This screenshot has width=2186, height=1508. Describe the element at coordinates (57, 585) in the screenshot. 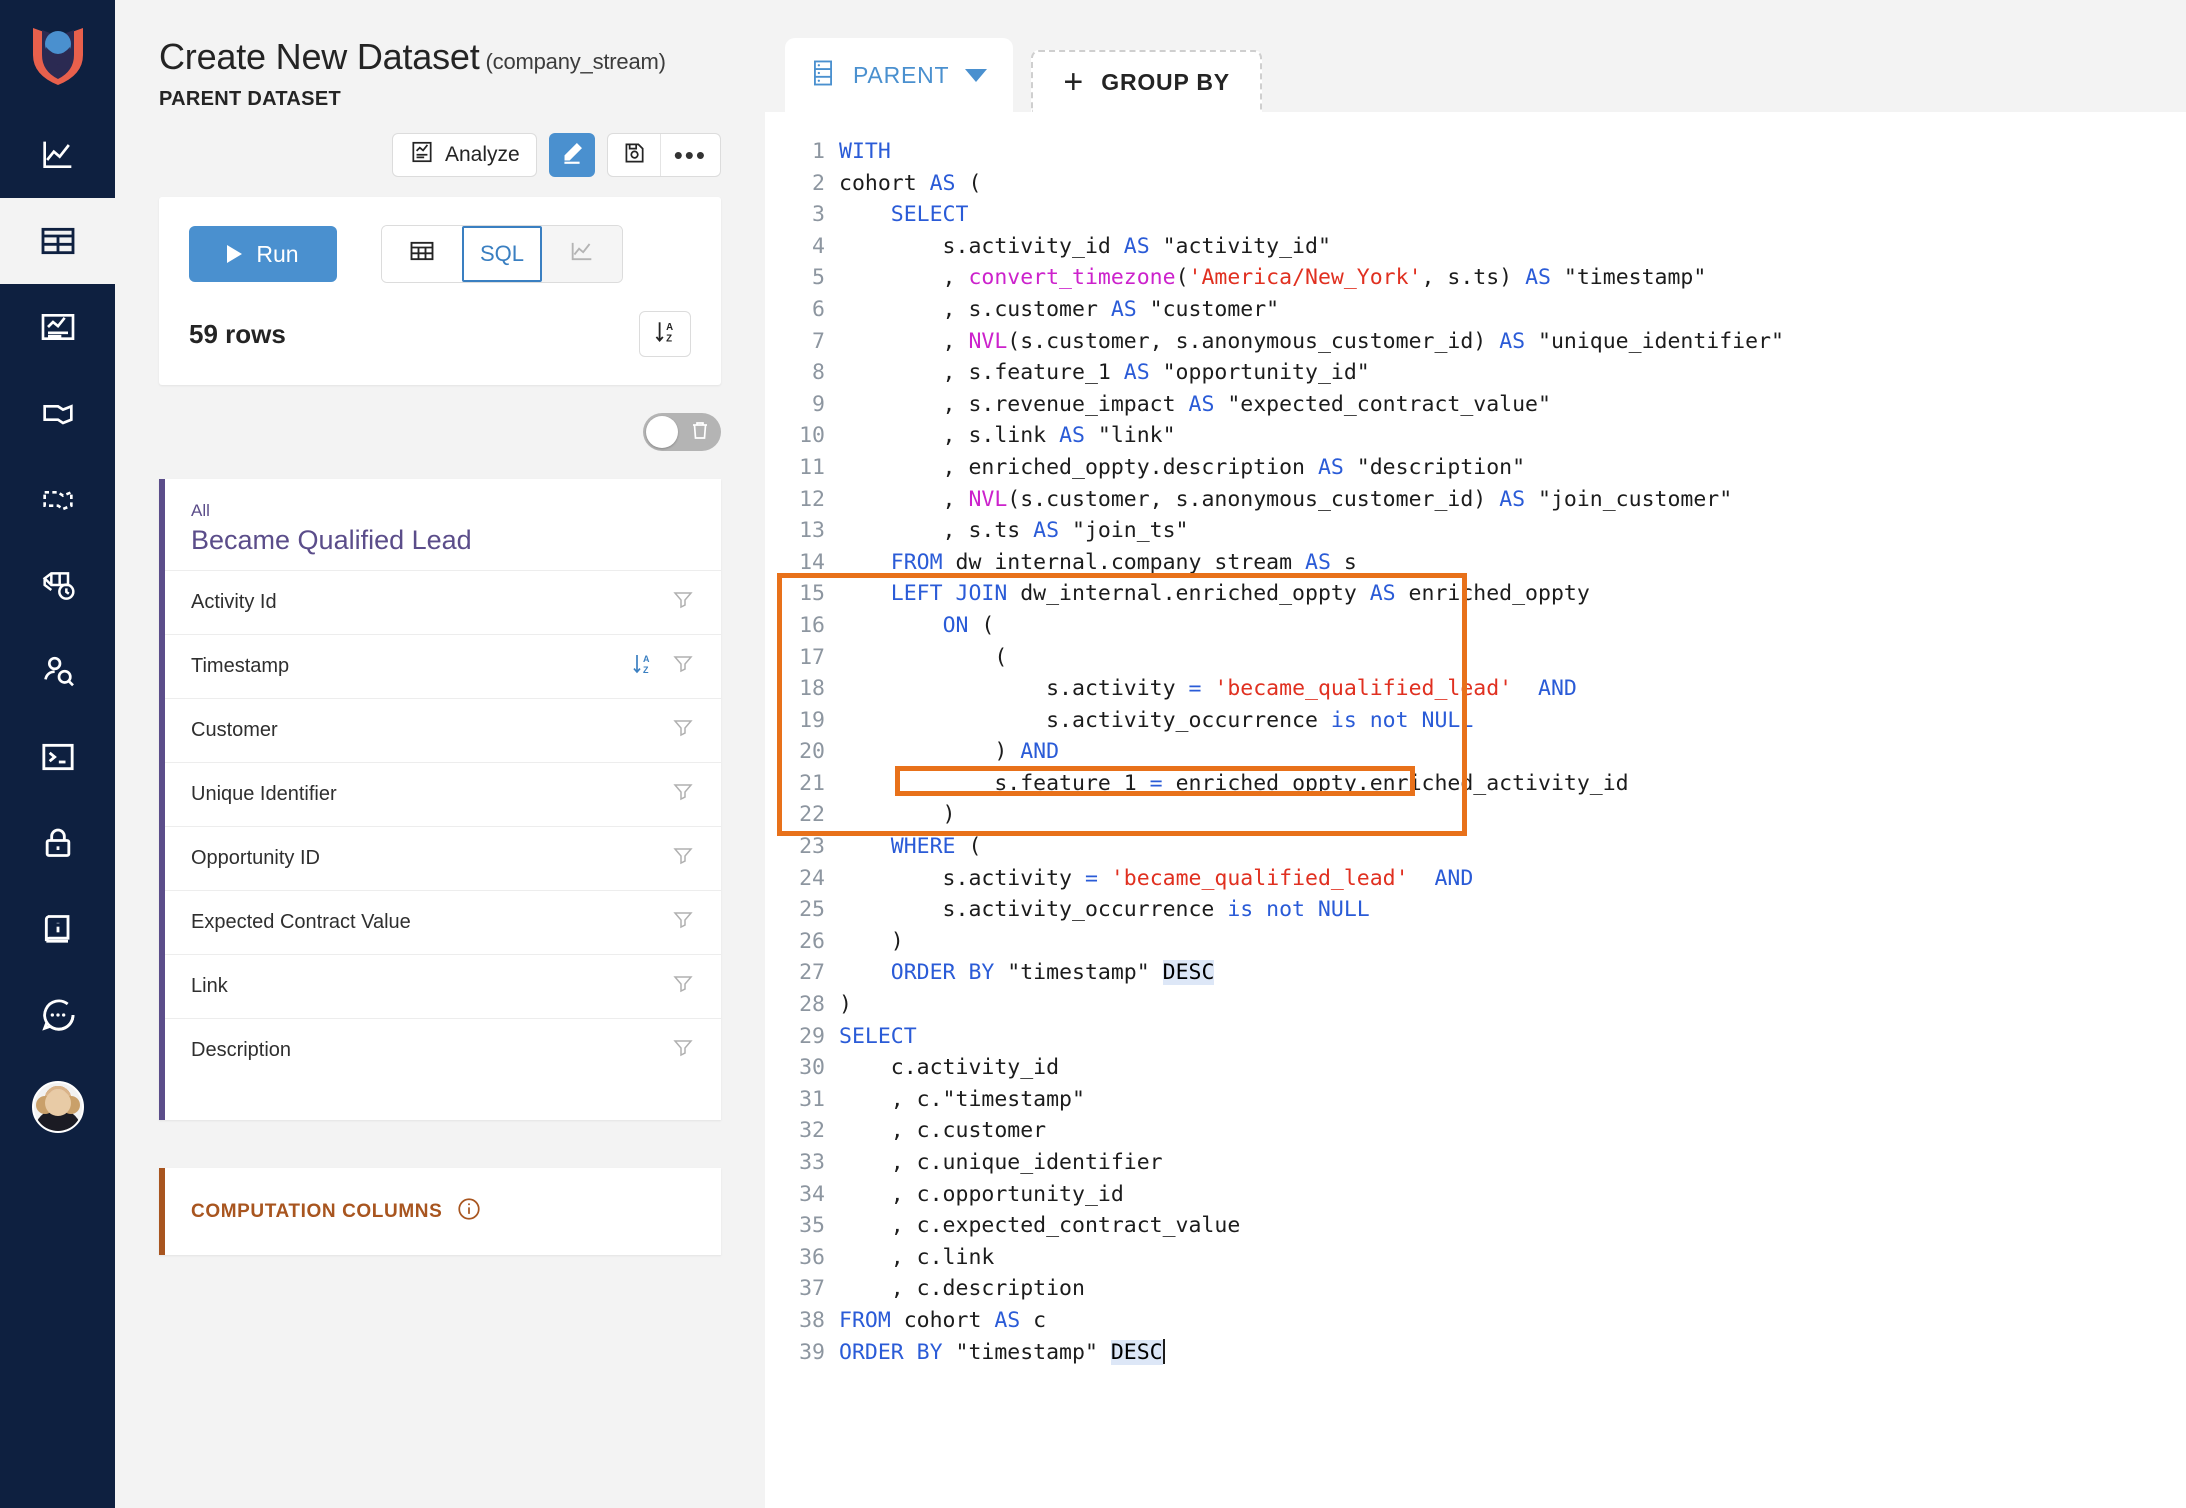

I see `sidebar-item-activity-stream` at that location.